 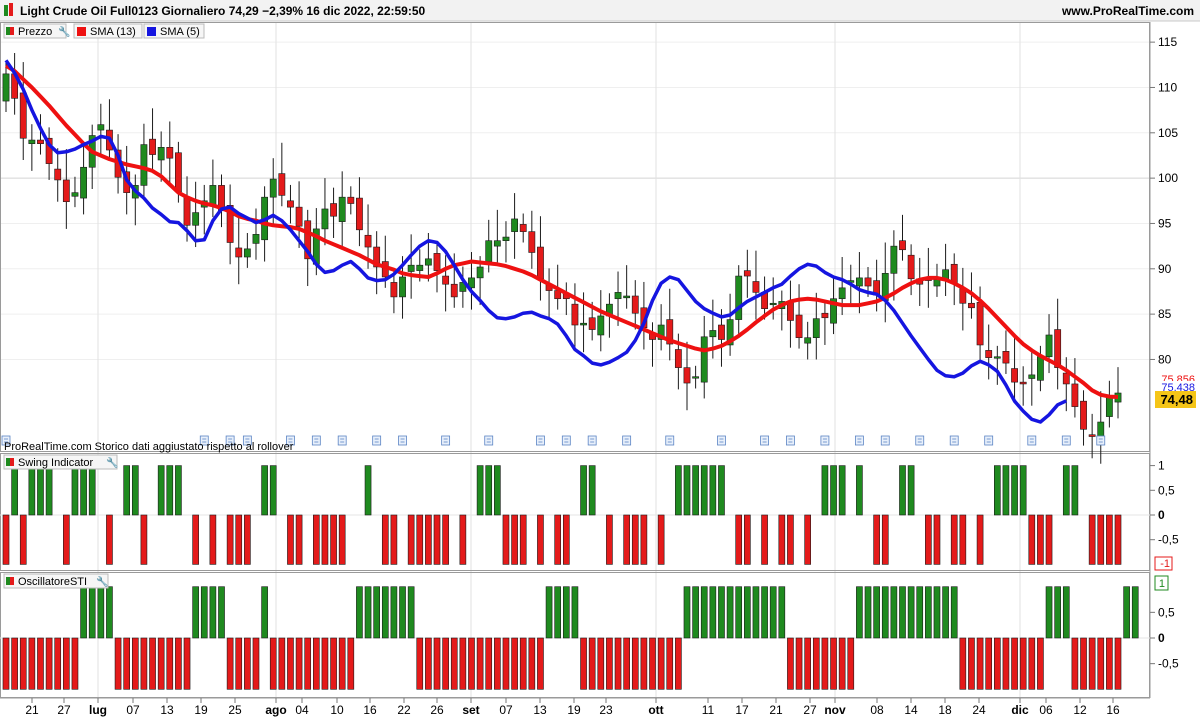 I want to click on time-label: 23, so click(x=606, y=710).